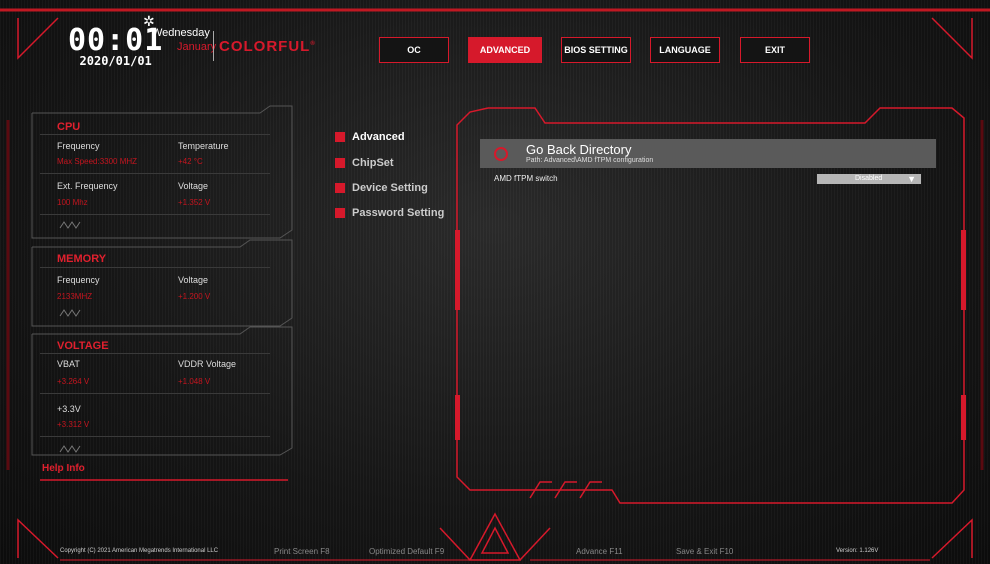  What do you see at coordinates (590, 160) in the screenshot?
I see `go-back-path: Path: Advanced\AMD fTPM configuration` at bounding box center [590, 160].